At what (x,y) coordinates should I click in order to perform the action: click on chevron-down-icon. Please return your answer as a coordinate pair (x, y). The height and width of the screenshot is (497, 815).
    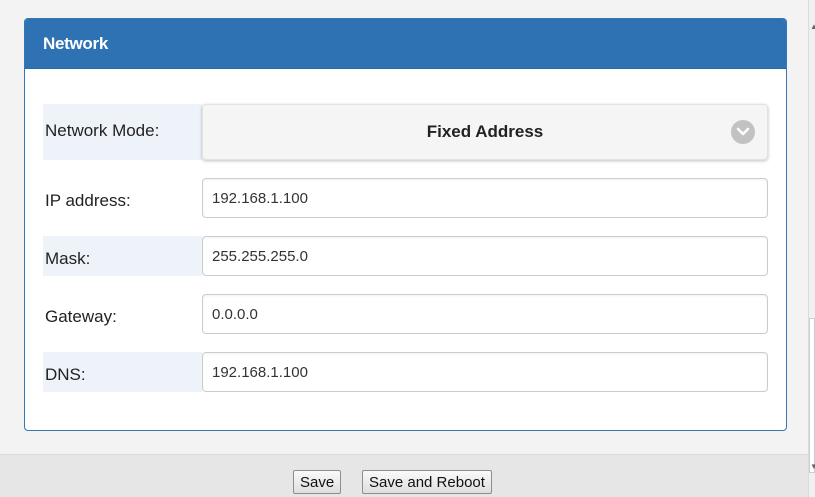
    Looking at the image, I should click on (743, 132).